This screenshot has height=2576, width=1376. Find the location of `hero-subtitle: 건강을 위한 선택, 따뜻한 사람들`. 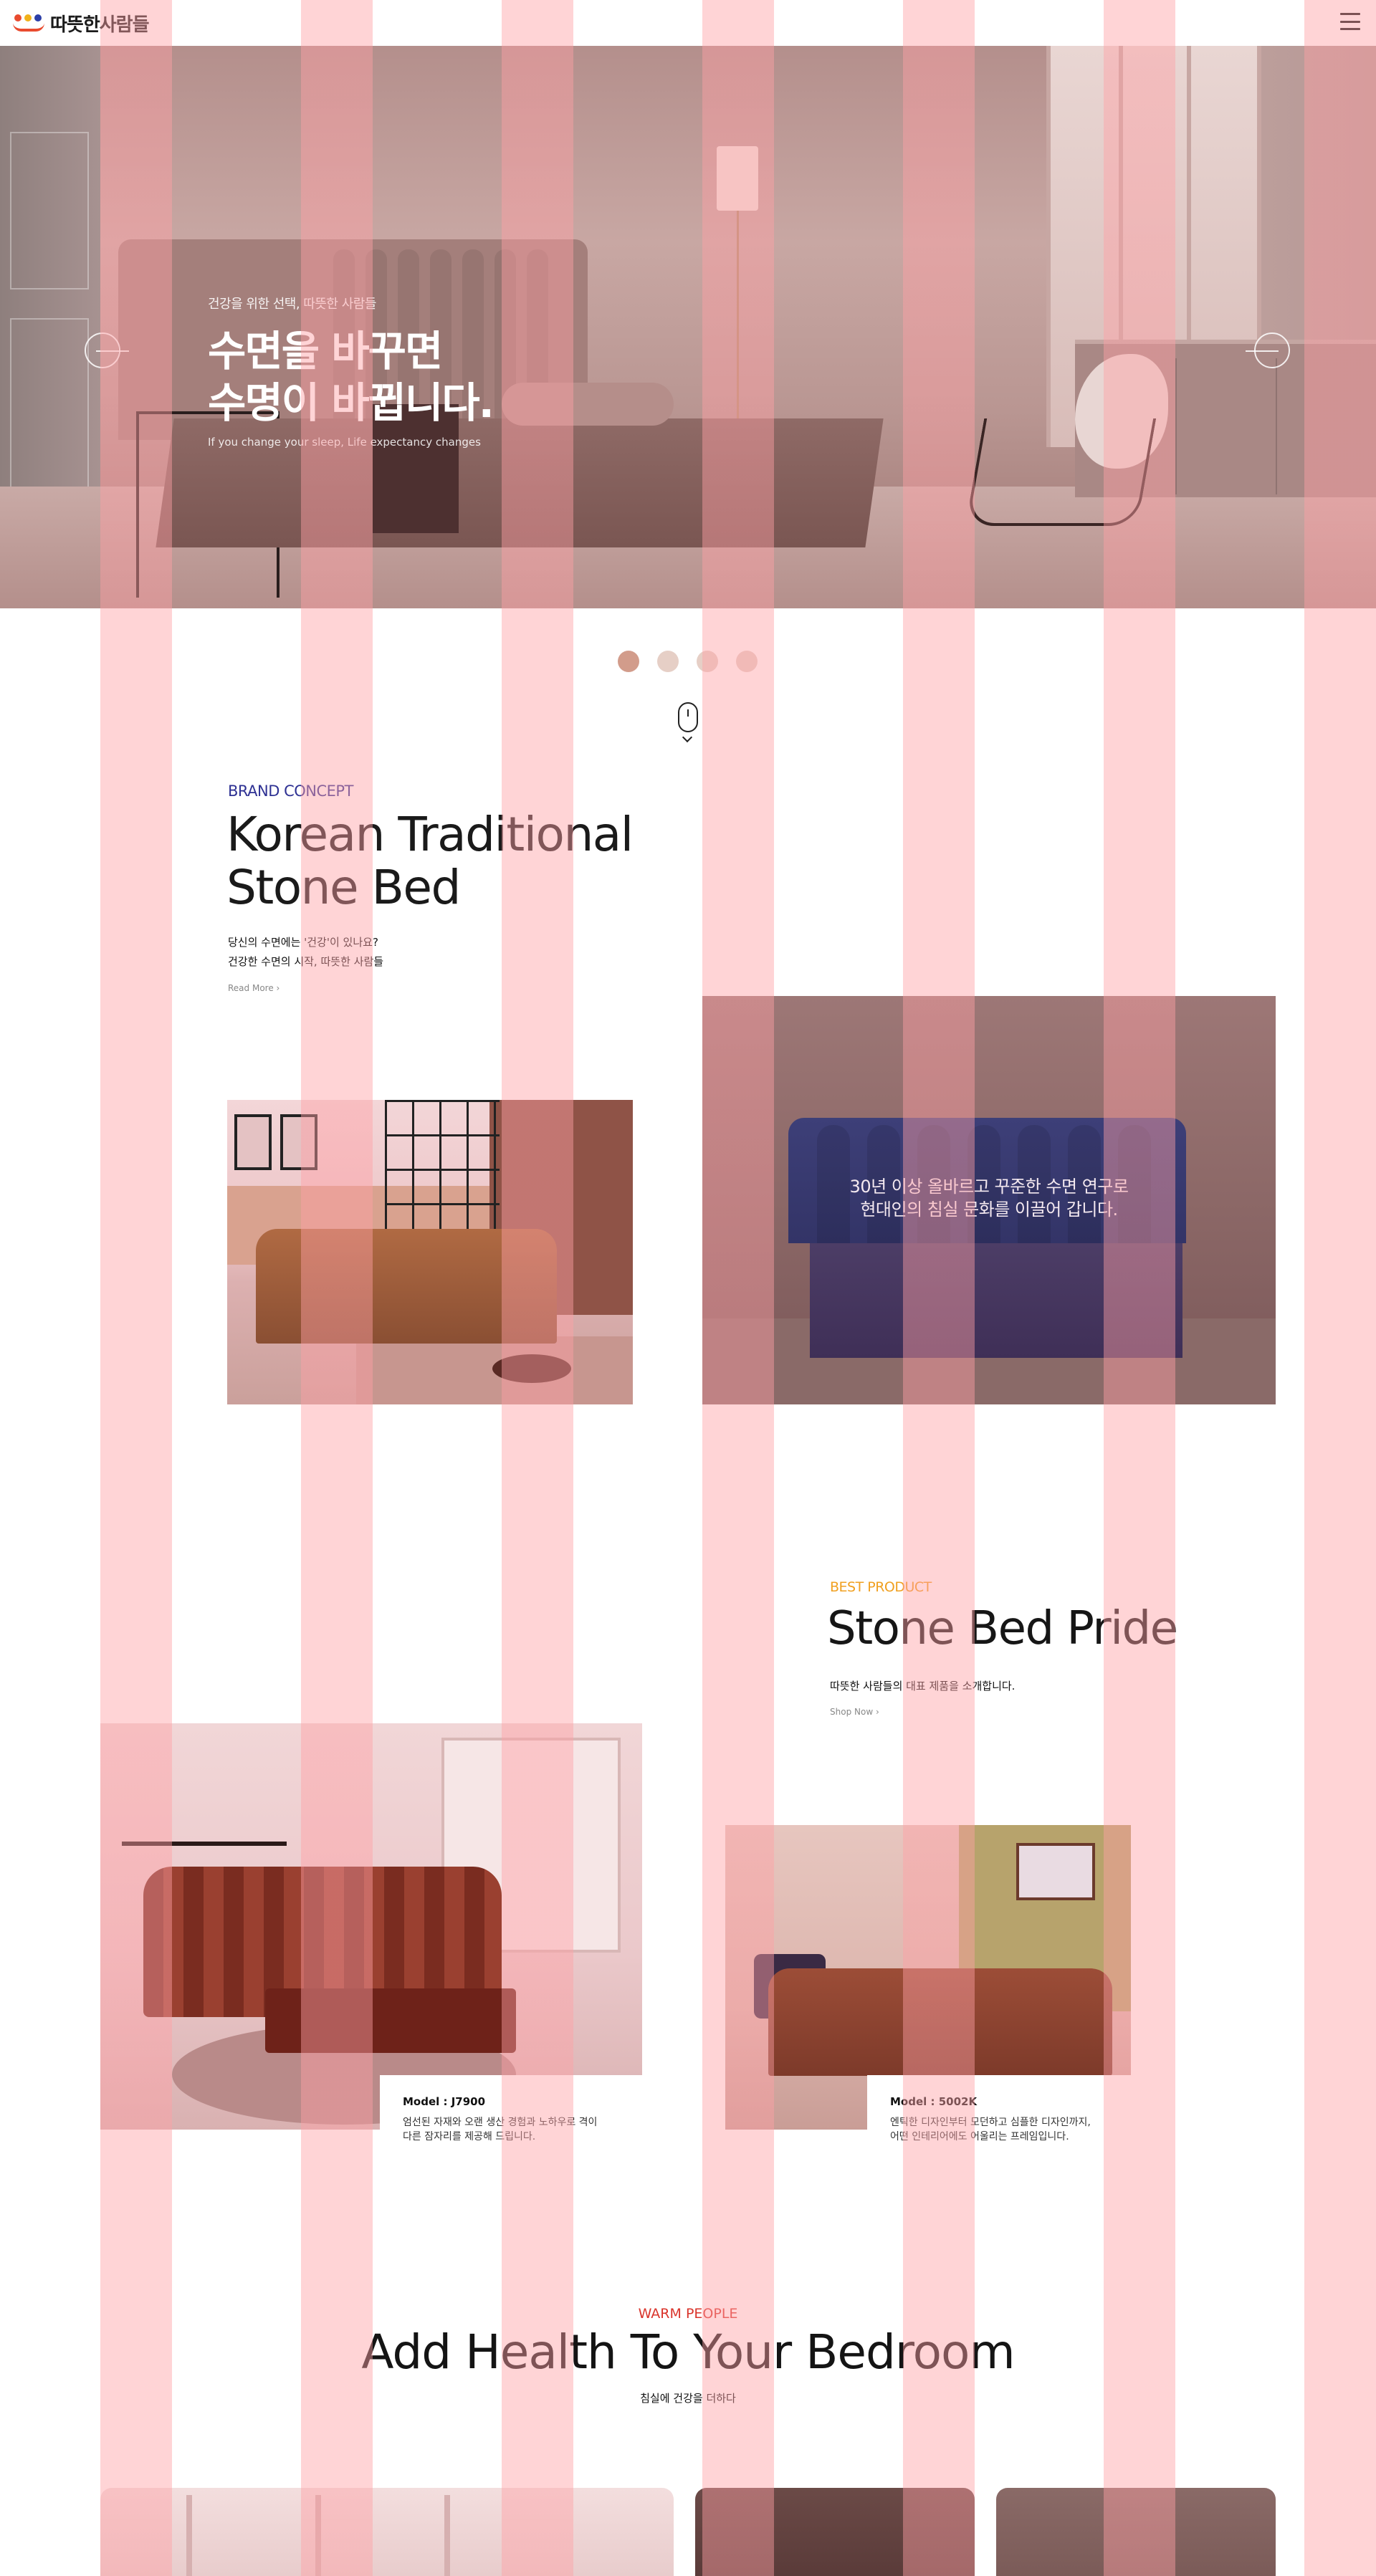

hero-subtitle: 건강을 위한 선택, 따뜻한 사람들 is located at coordinates (292, 304).